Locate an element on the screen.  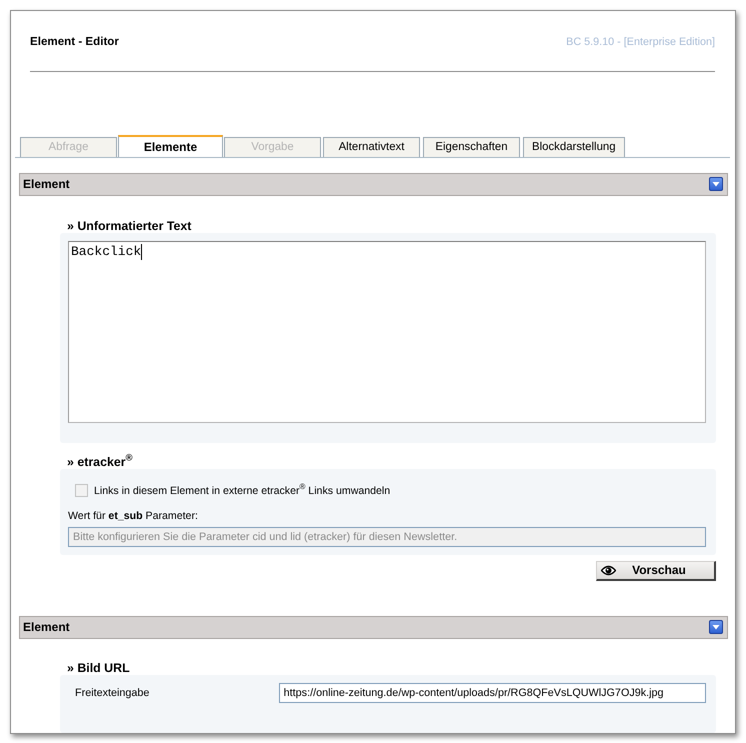
checkbox is located at coordinates (81, 491).